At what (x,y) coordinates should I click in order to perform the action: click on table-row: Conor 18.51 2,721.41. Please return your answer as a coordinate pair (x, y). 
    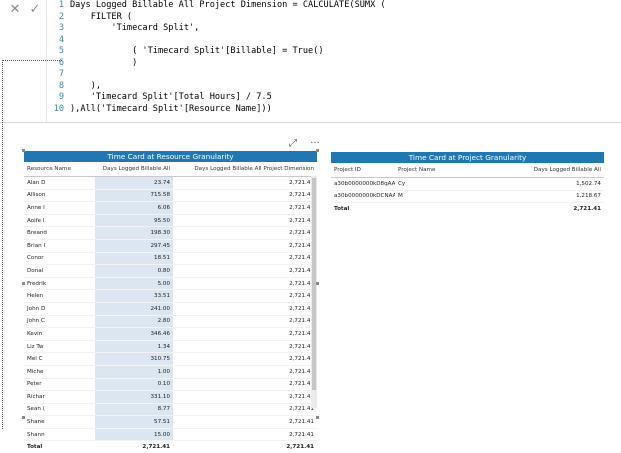
    Looking at the image, I should click on (170, 259).